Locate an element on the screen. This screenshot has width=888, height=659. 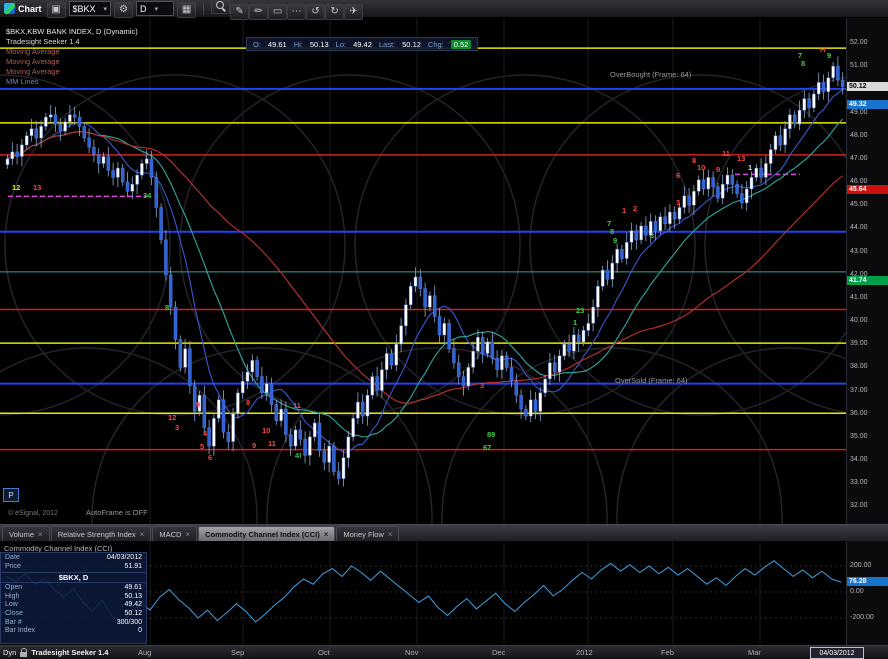
quote-value: 49.61 is located at coordinates (277, 44).